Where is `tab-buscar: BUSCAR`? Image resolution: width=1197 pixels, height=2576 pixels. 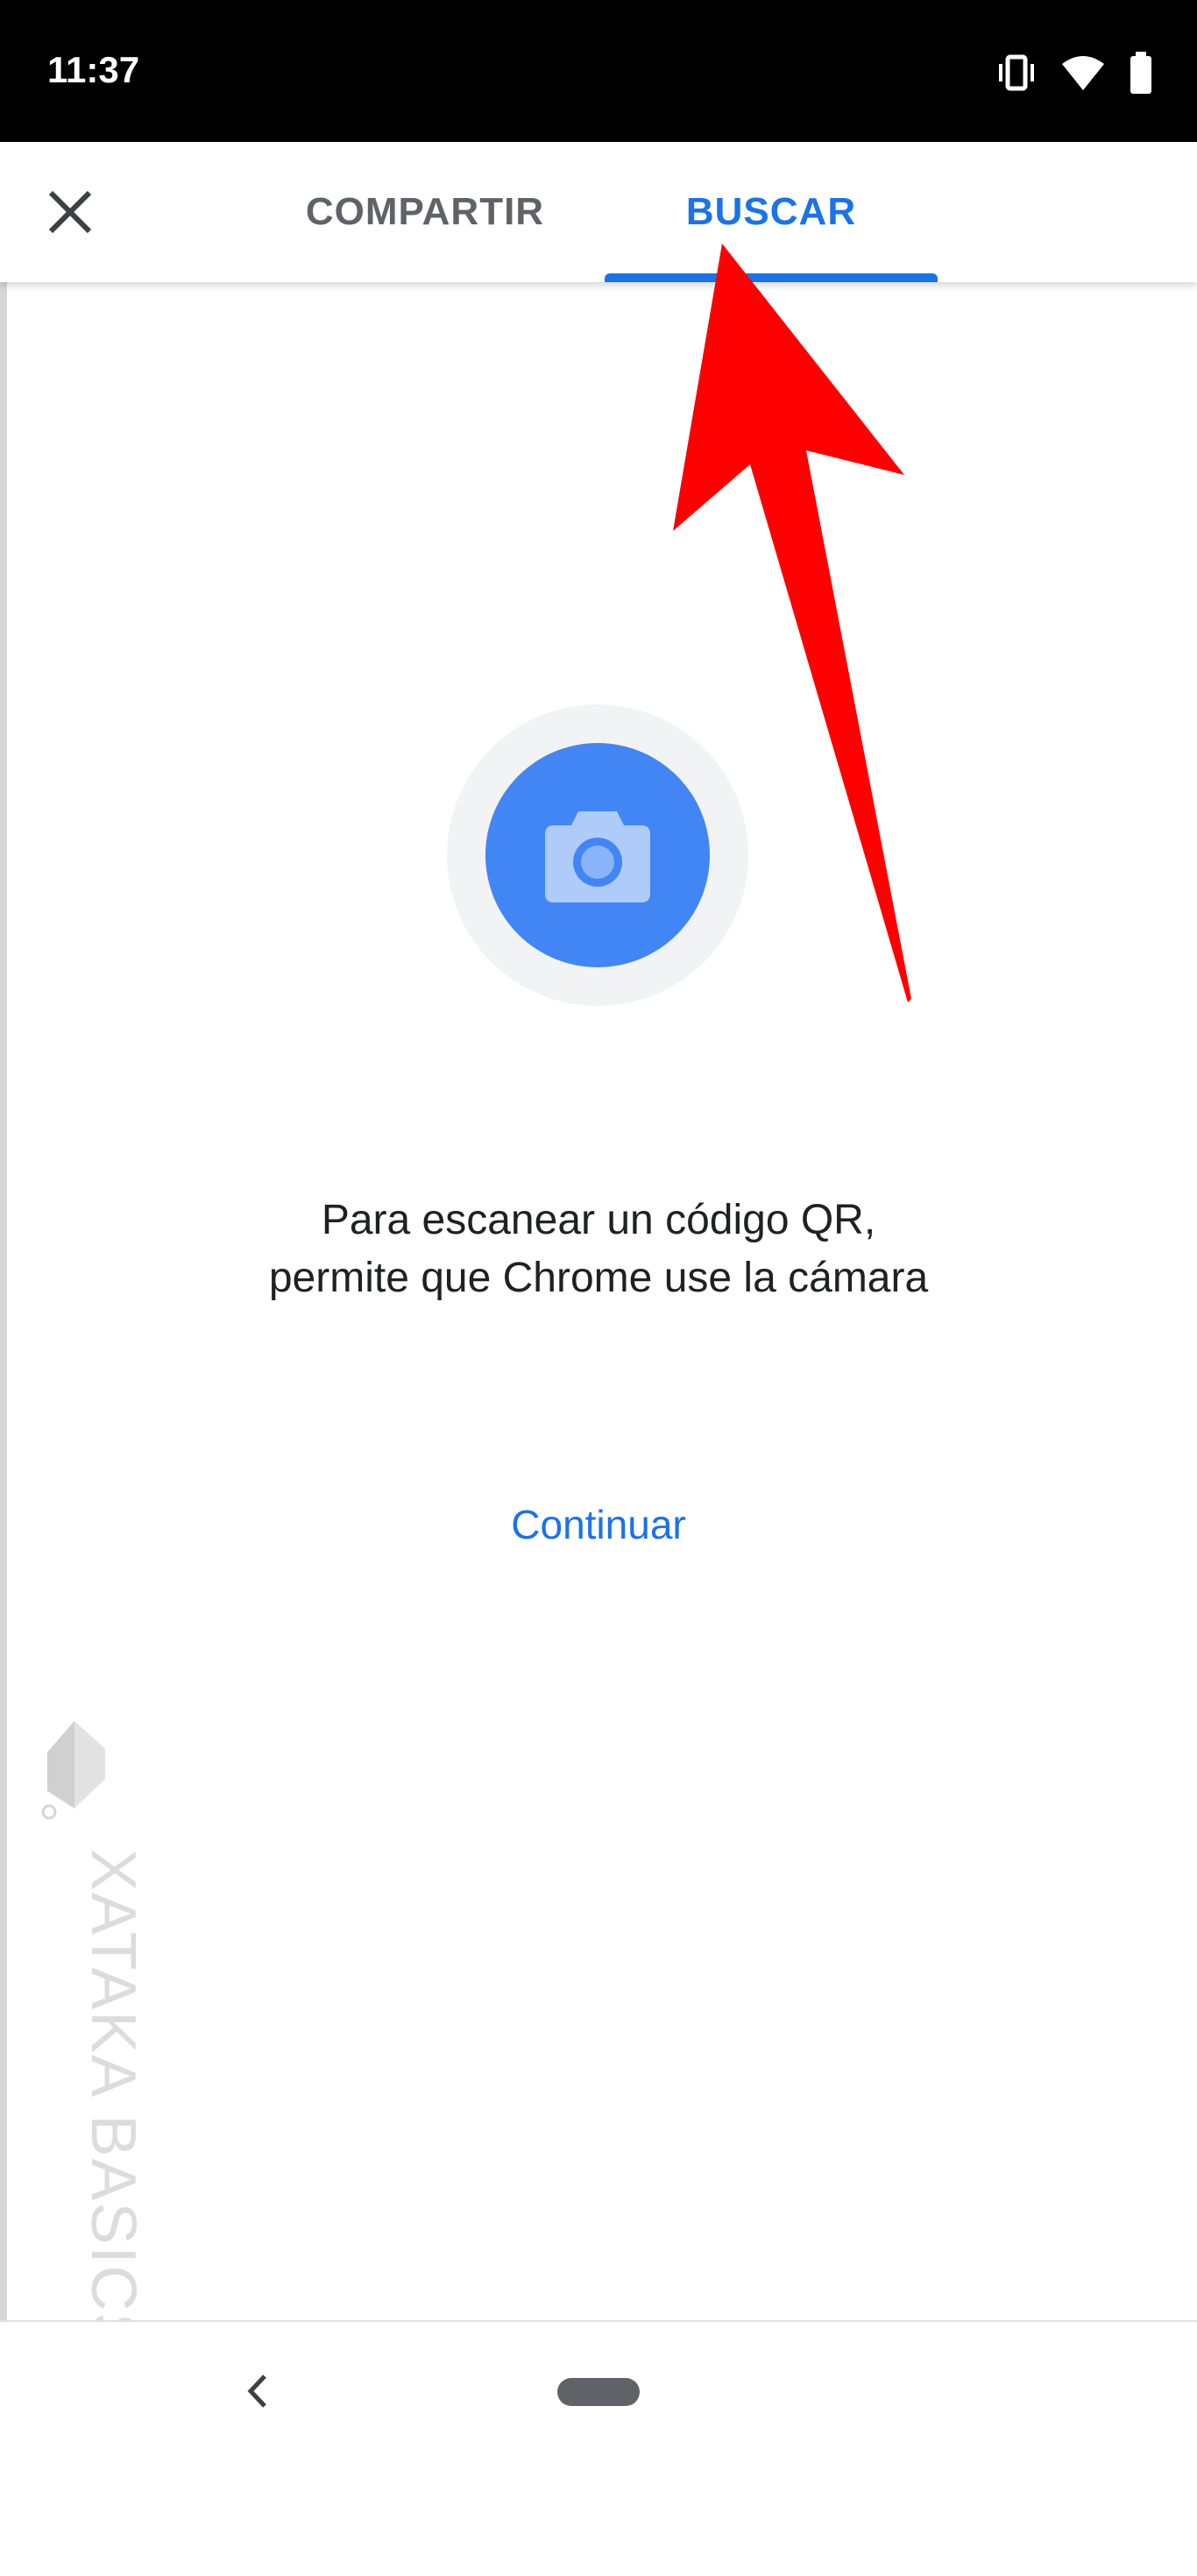 tab-buscar: BUSCAR is located at coordinates (772, 212).